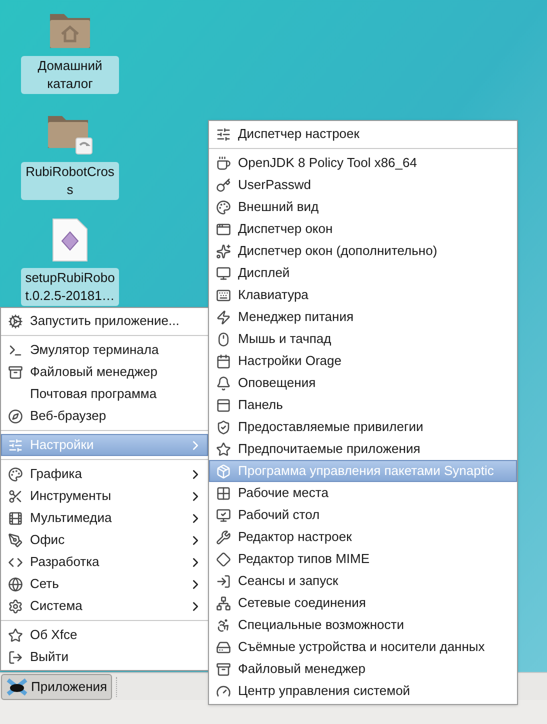 Image resolution: width=547 pixels, height=724 pixels. What do you see at coordinates (363, 317) in the screenshot?
I see `menu-item: Менеджер питания` at bounding box center [363, 317].